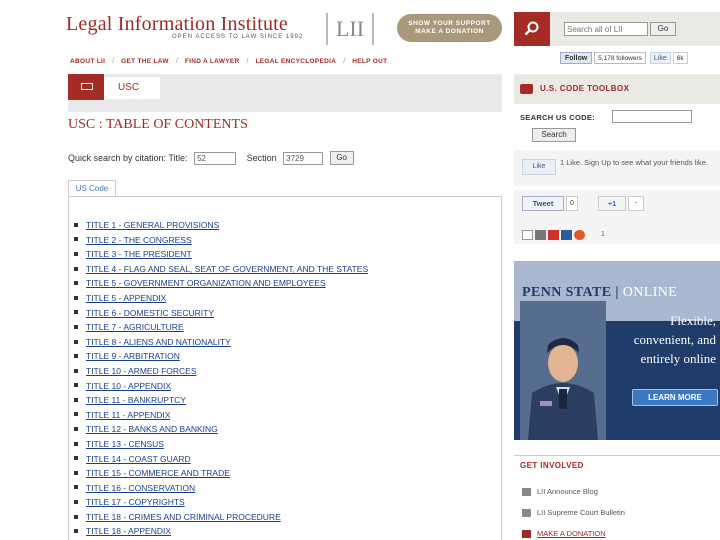  What do you see at coordinates (87, 61) in the screenshot?
I see `nav-about-lii: ABOUT LII` at bounding box center [87, 61].